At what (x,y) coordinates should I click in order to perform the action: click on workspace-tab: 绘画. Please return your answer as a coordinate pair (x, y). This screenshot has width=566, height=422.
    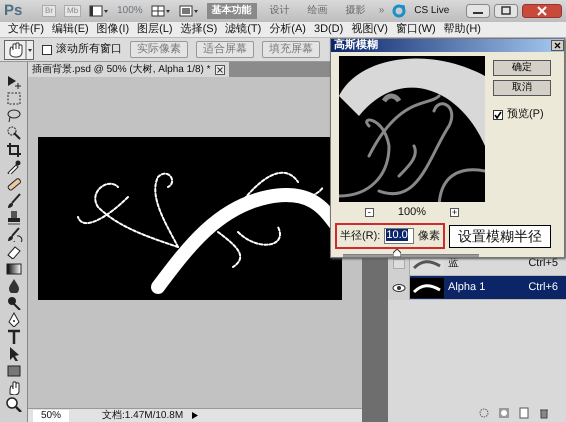
    Looking at the image, I should click on (317, 11).